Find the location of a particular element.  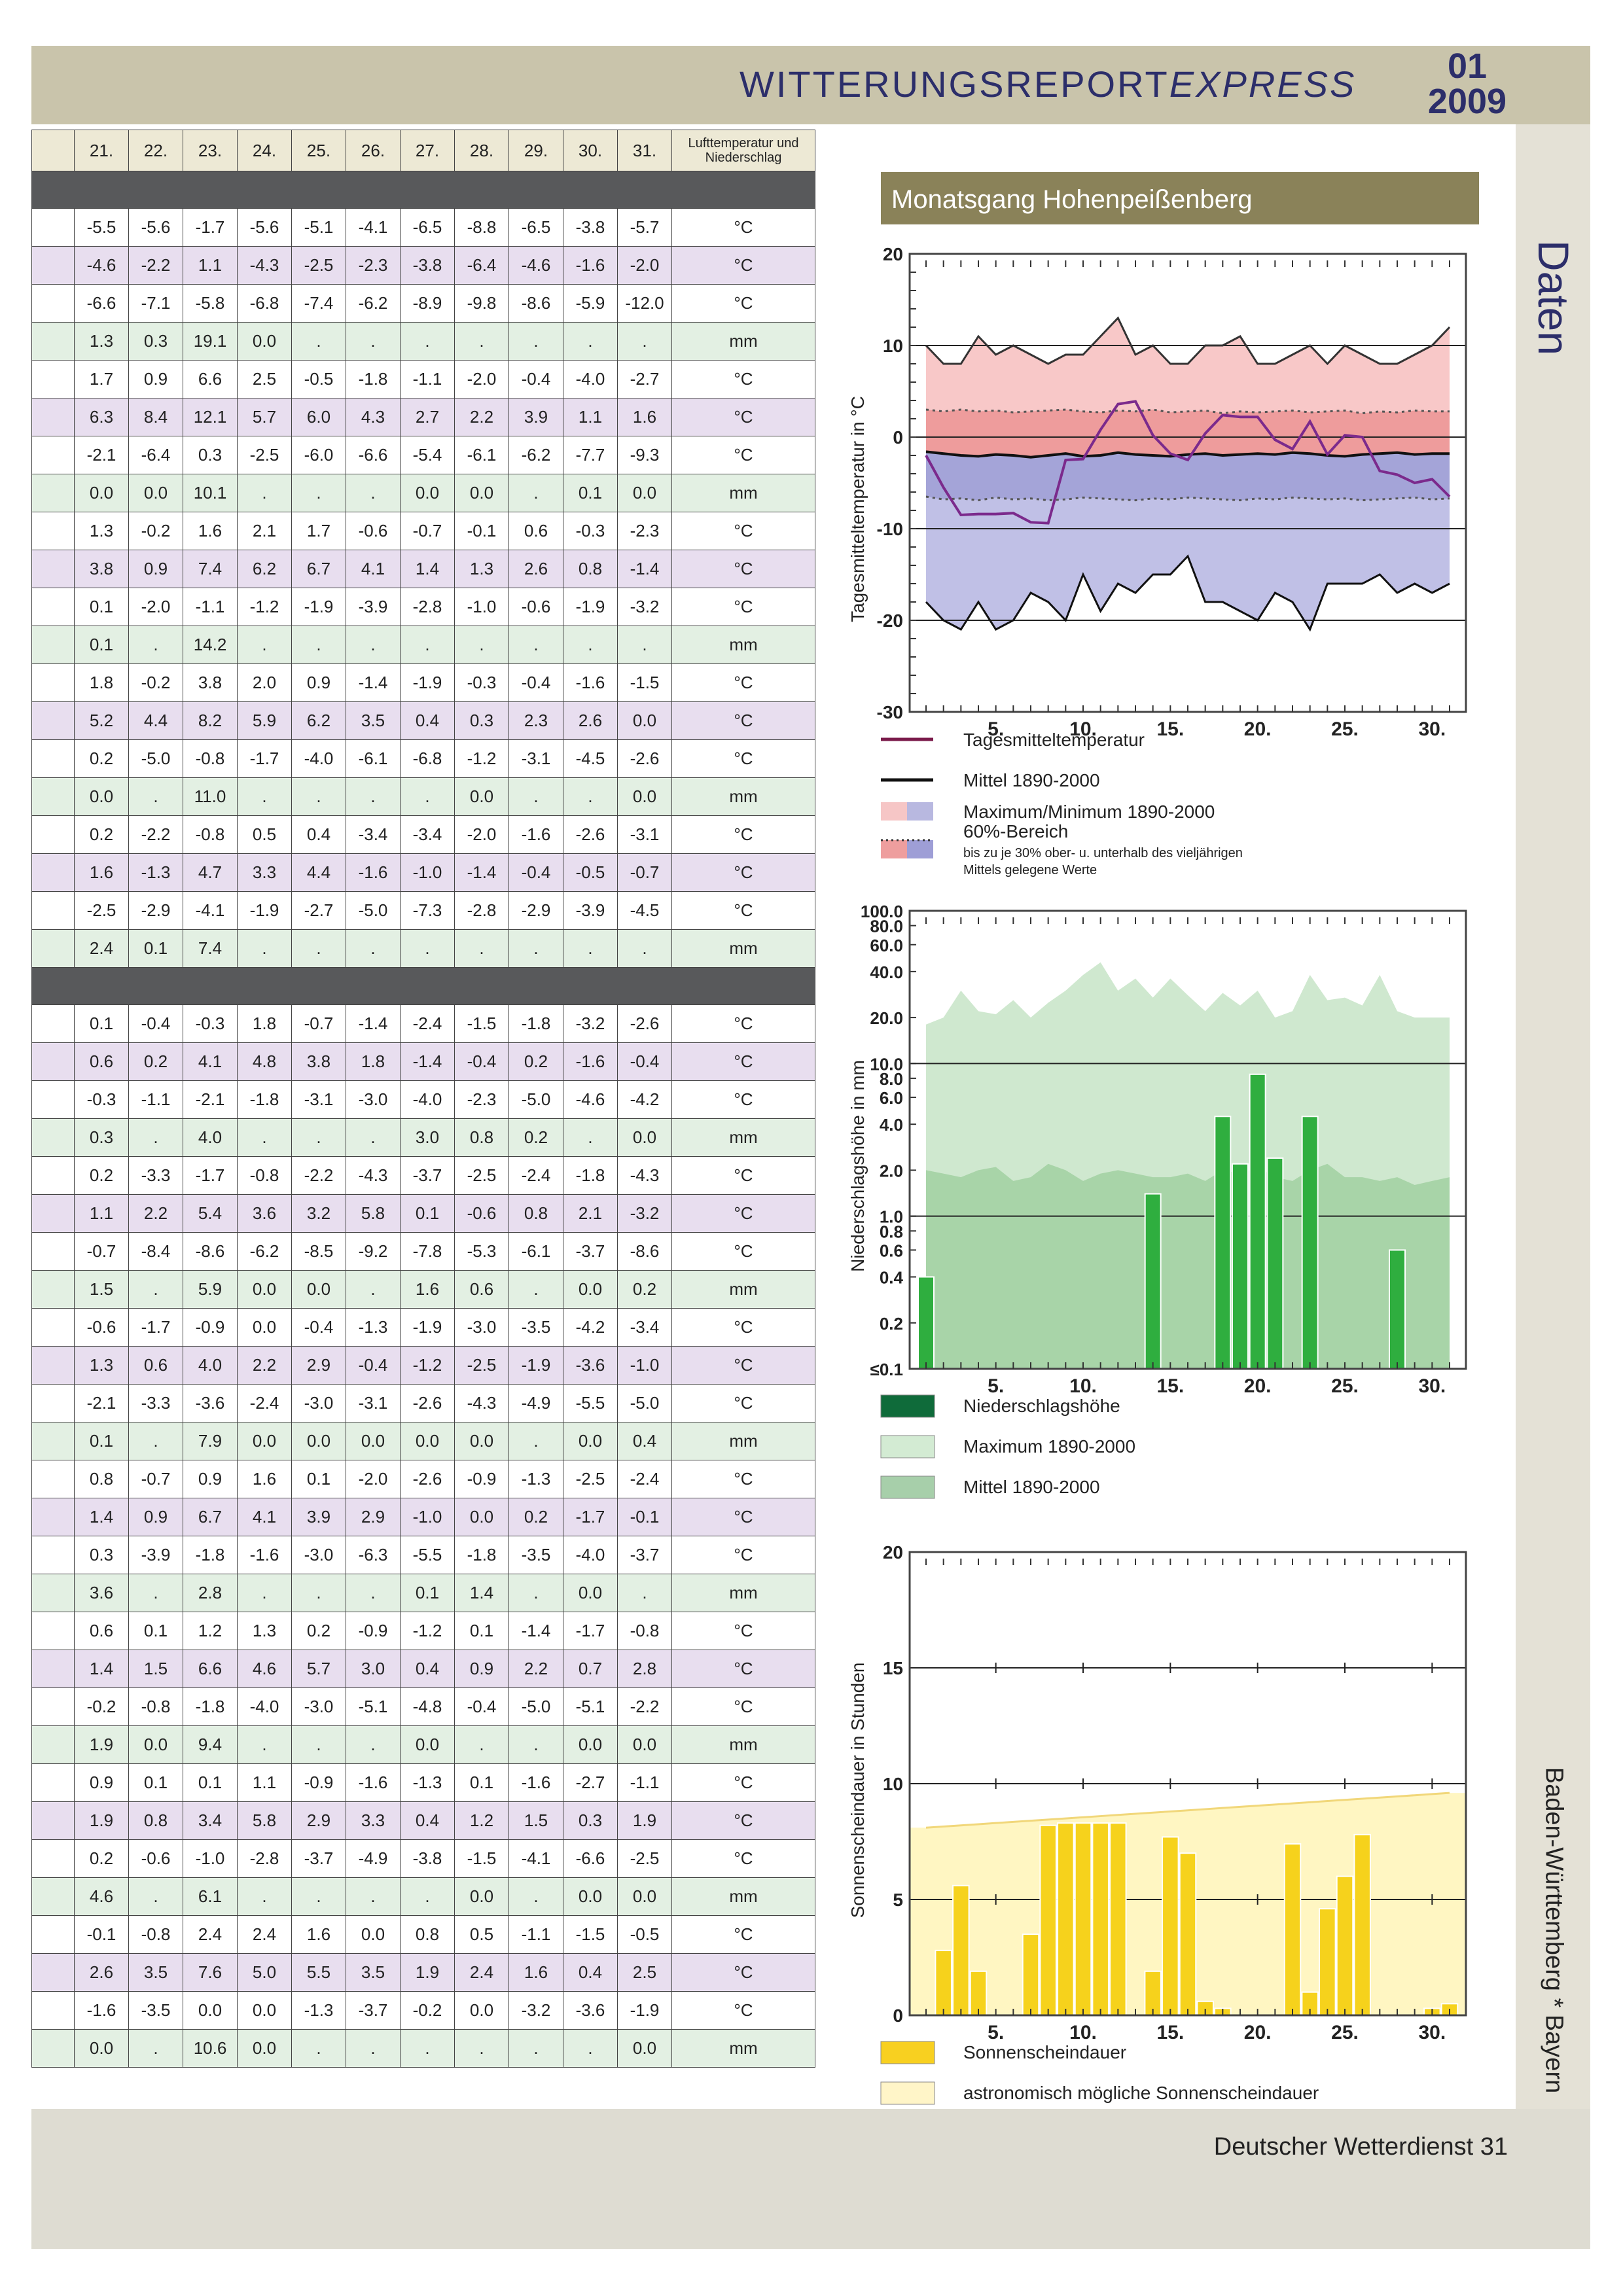

y-tick-label: 8.0 is located at coordinates (891, 1079).